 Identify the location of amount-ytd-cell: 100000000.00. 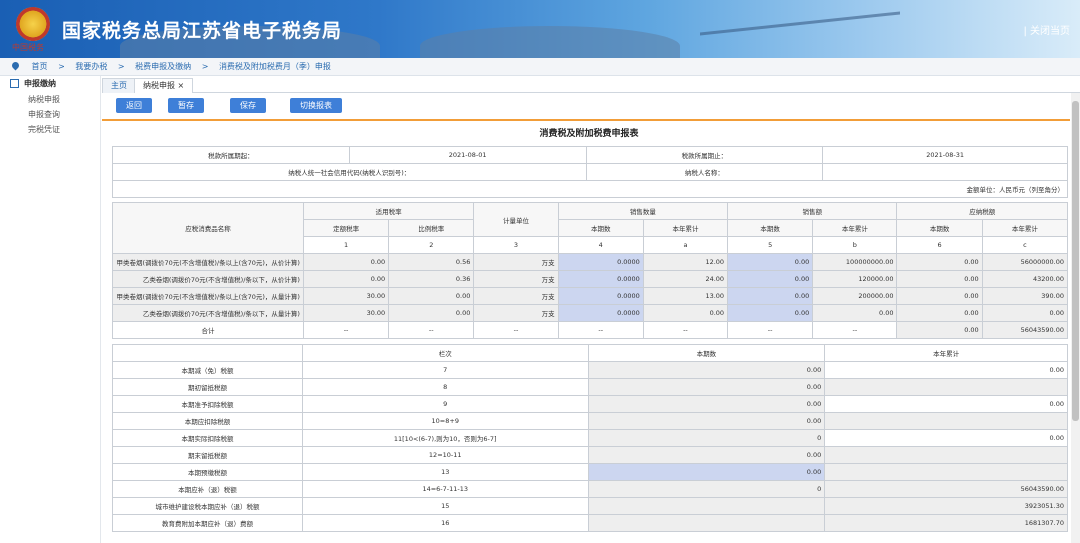
(855, 262).